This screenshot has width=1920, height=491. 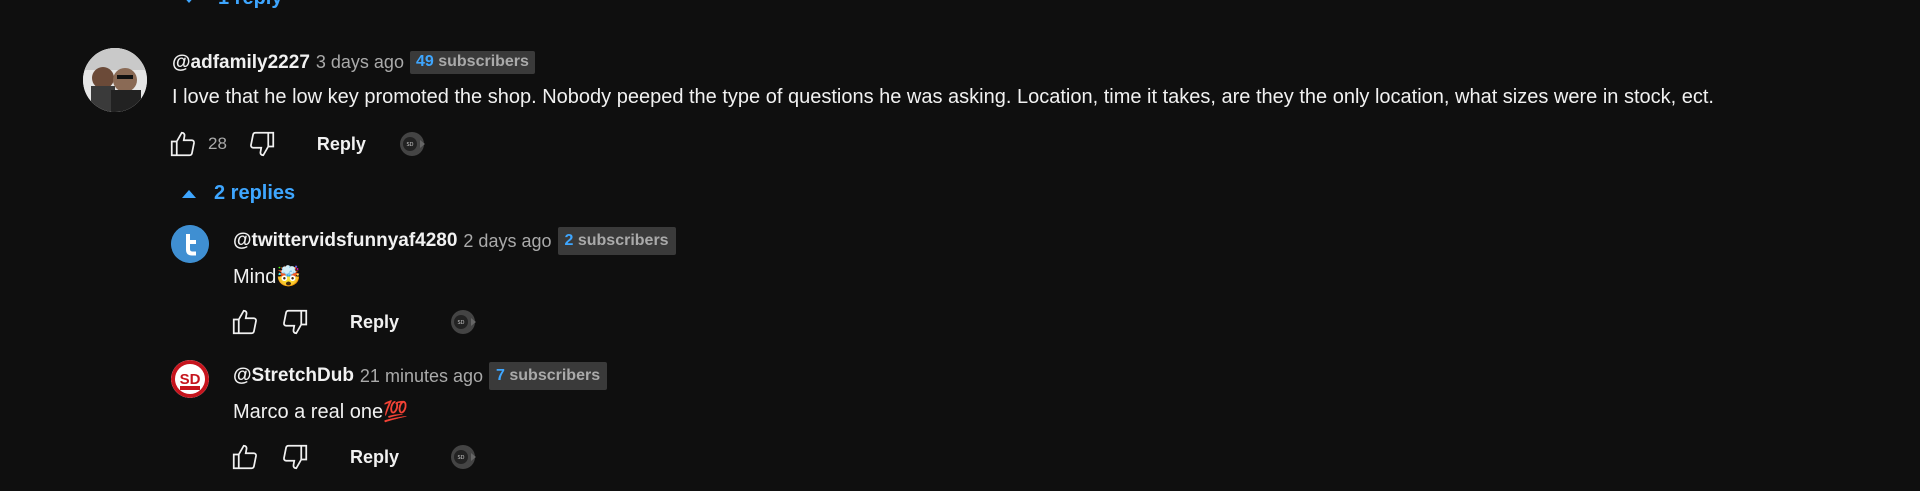 I want to click on hundred-points-emoji-icon: 💯, so click(x=395, y=412).